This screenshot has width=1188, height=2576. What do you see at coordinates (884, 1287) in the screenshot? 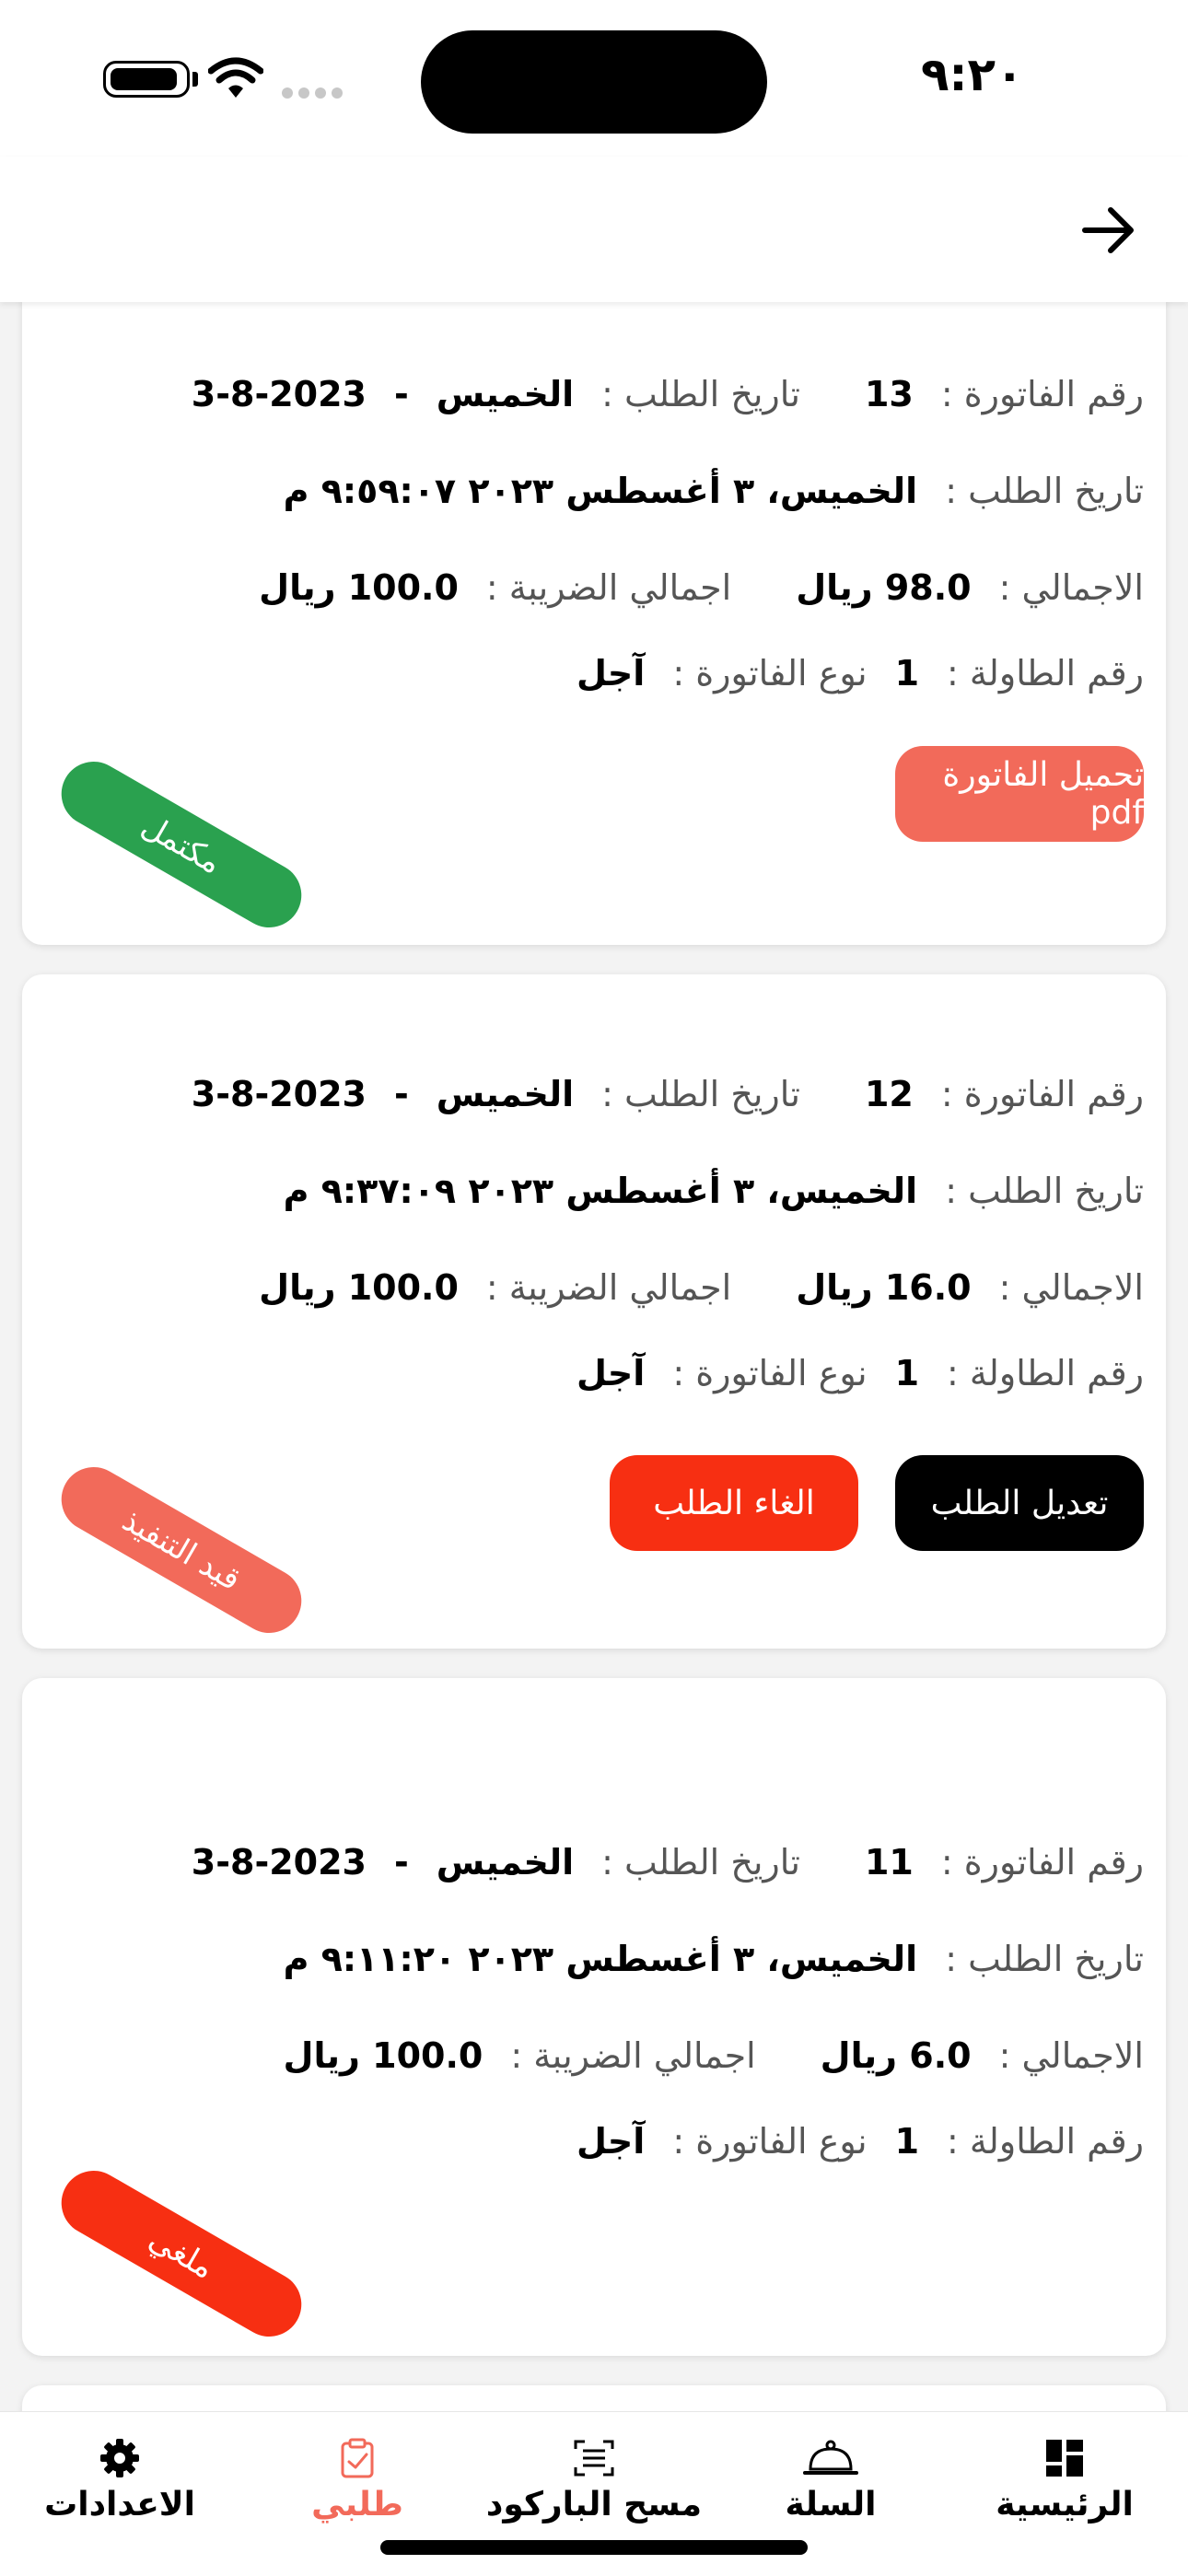
I see `total-value: 16.0 ريال` at bounding box center [884, 1287].